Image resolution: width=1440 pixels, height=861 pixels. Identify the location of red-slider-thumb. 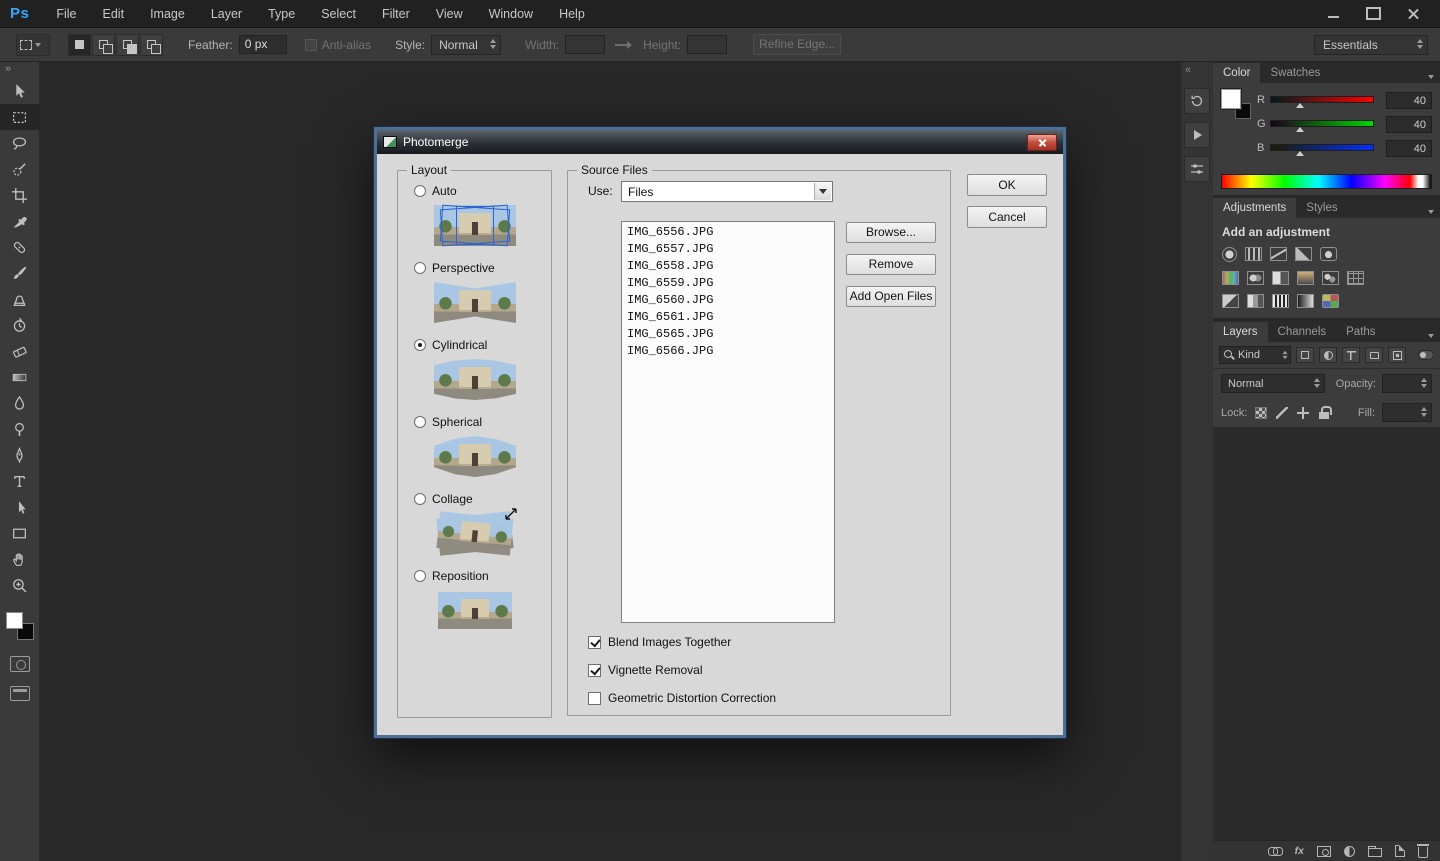
(1300, 105).